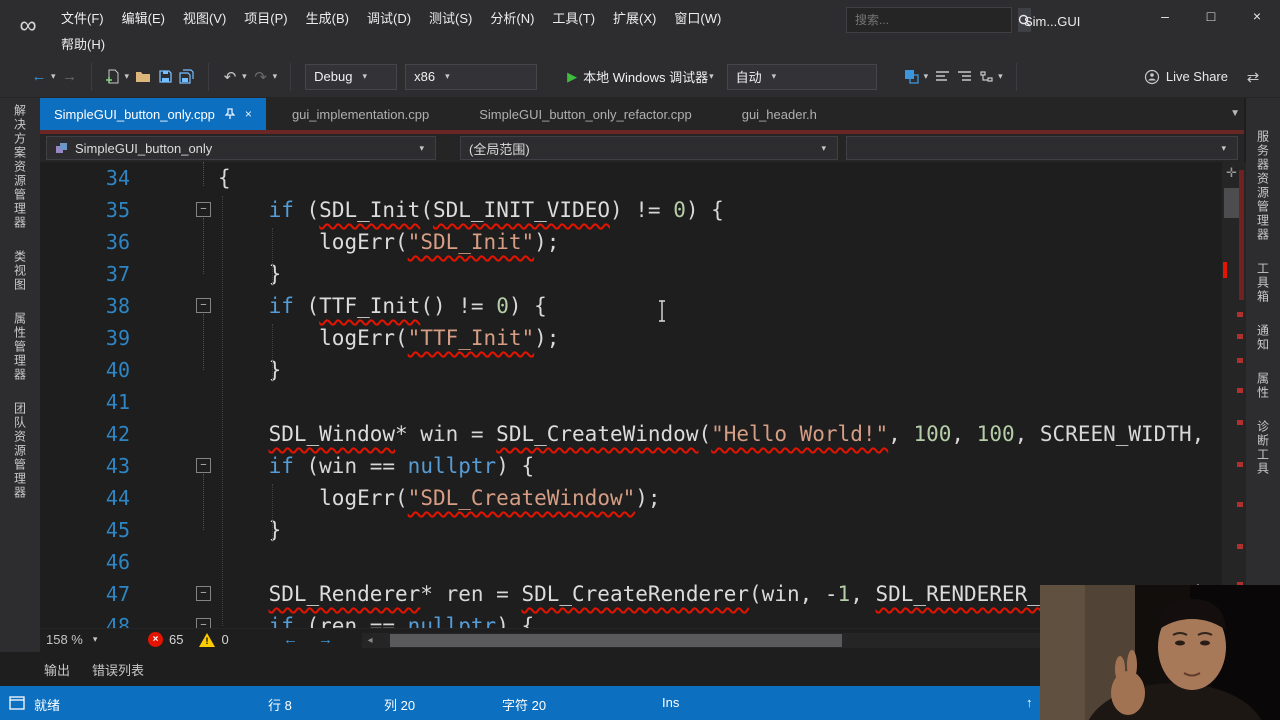 The image size is (1280, 720). I want to click on status-insert-mode: Ins, so click(671, 702).